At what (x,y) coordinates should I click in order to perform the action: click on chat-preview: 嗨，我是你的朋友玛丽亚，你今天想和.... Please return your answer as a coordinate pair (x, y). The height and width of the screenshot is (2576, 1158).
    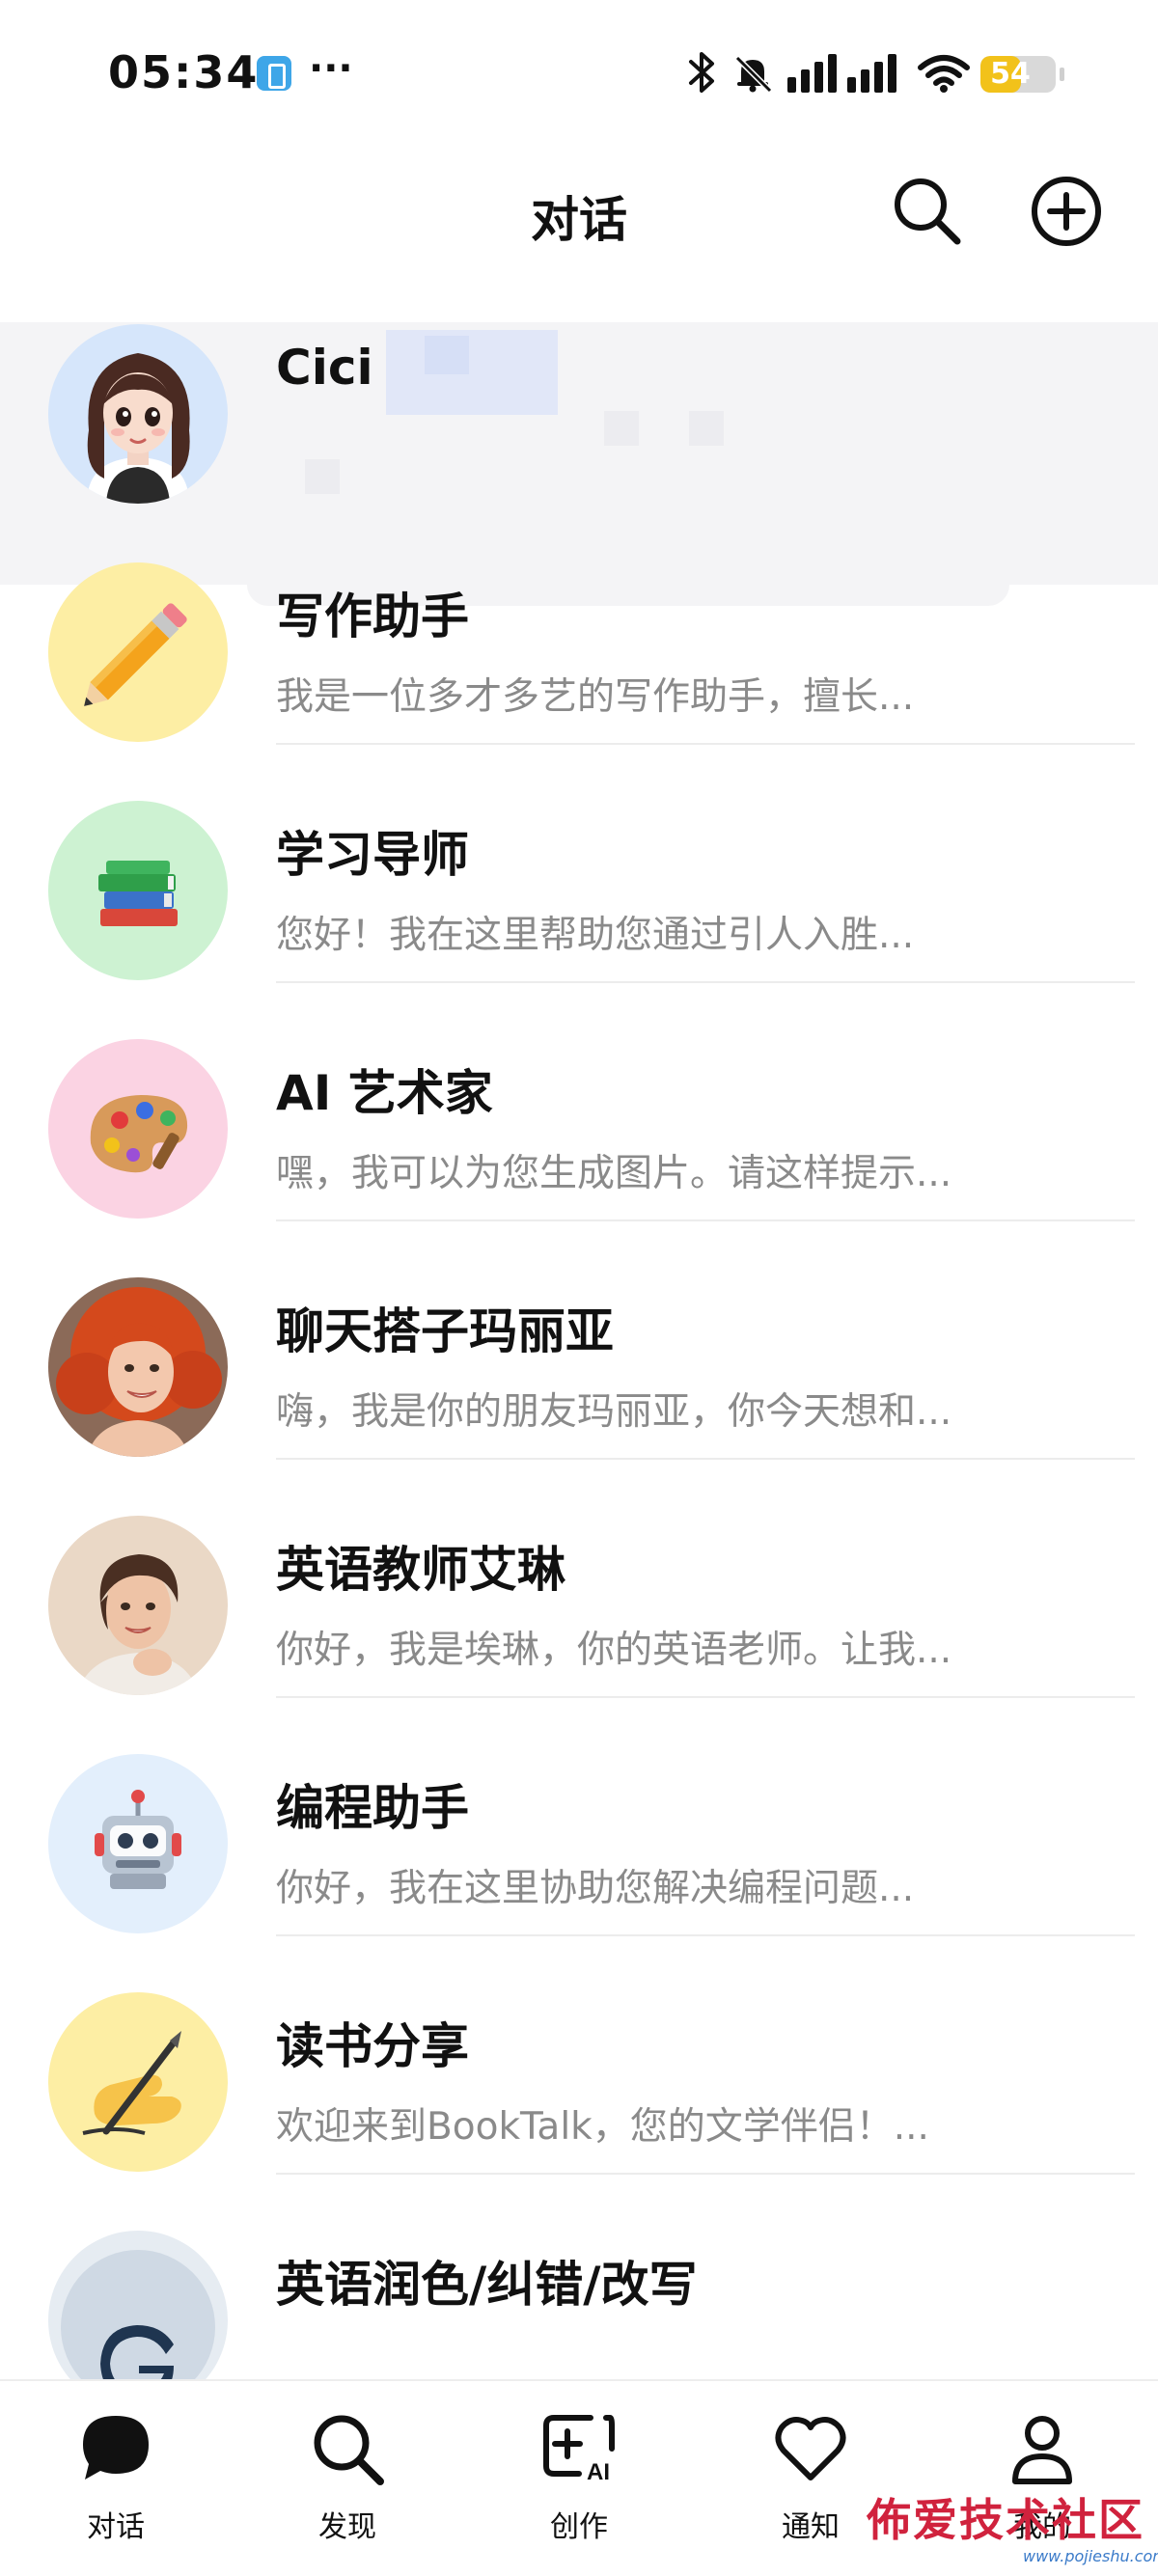
    Looking at the image, I should click on (614, 1412).